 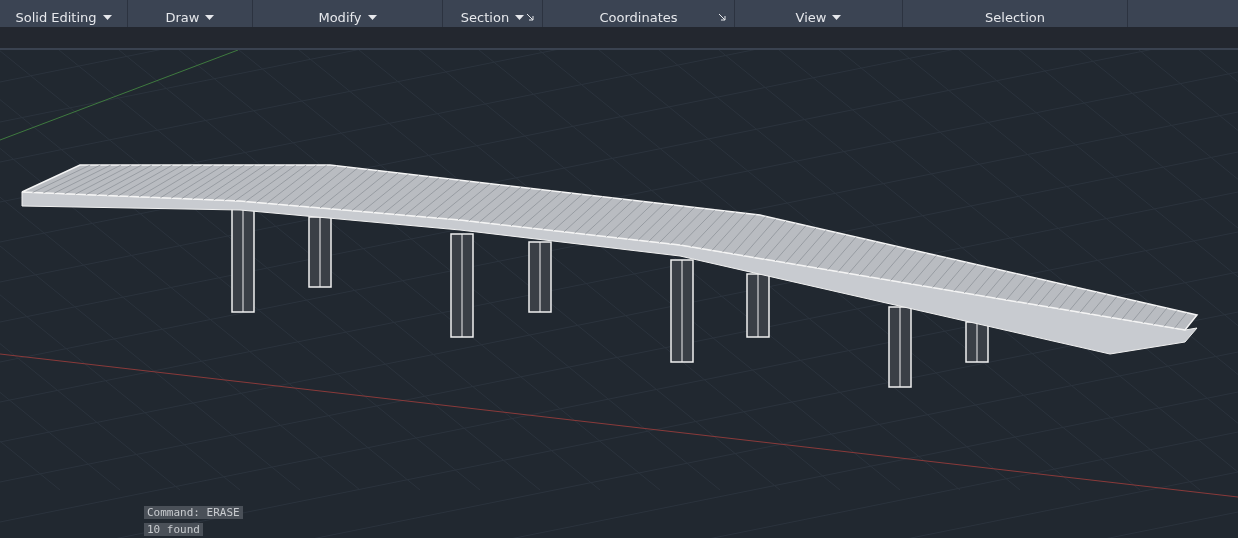 What do you see at coordinates (811, 17) in the screenshot?
I see `panel-title: View` at bounding box center [811, 17].